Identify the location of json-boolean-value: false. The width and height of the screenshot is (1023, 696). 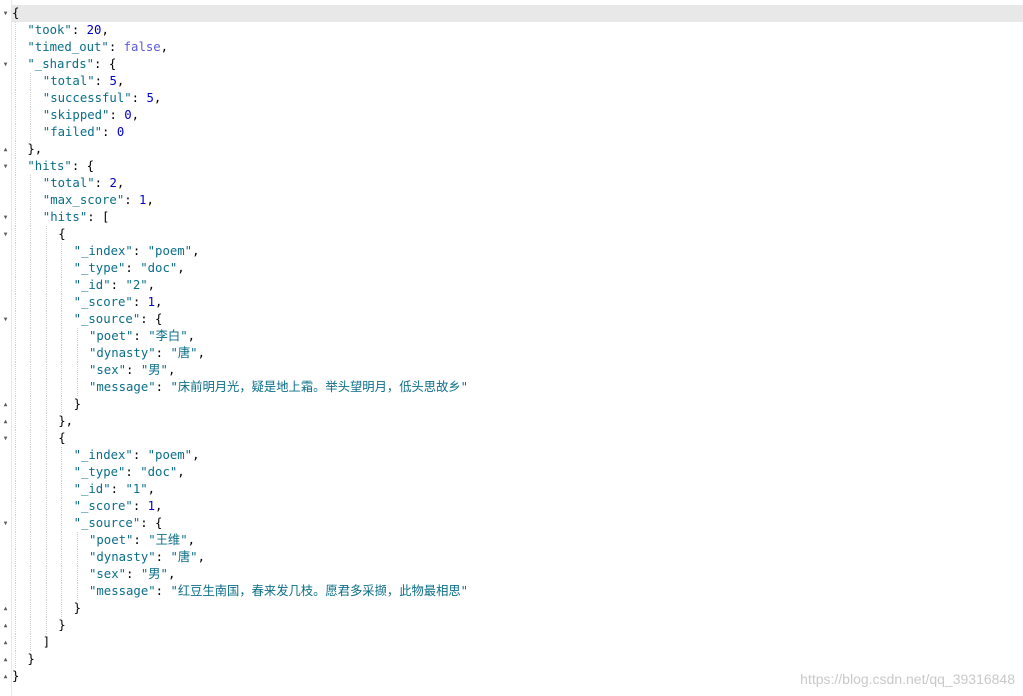
(142, 47).